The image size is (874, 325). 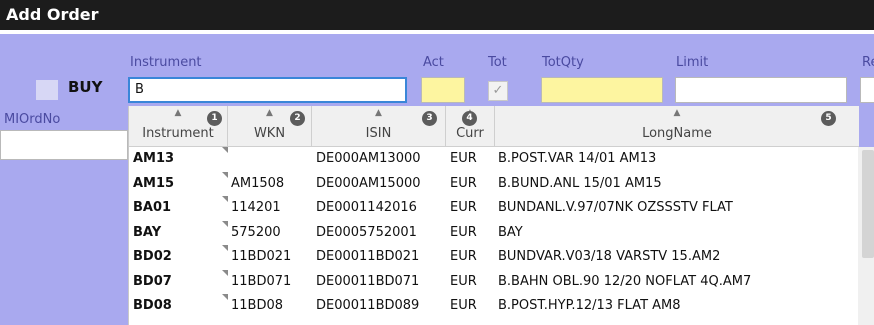 I want to click on sort-arrow-icon: ▲, so click(x=677, y=113).